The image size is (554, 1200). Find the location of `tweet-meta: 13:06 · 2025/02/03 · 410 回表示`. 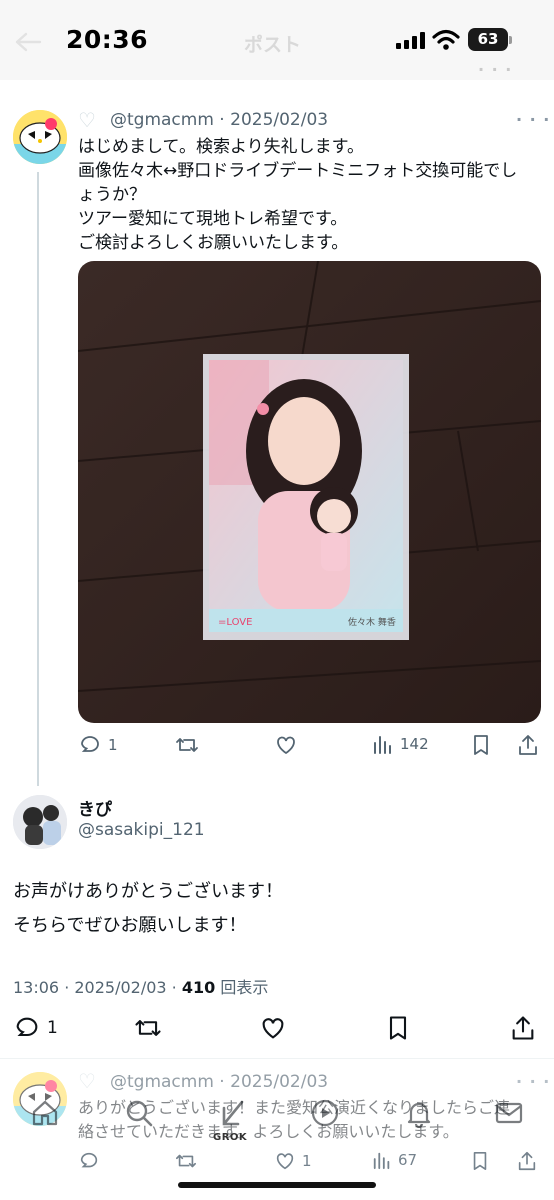

tweet-meta: 13:06 · 2025/02/03 · 410 回表示 is located at coordinates (141, 987).